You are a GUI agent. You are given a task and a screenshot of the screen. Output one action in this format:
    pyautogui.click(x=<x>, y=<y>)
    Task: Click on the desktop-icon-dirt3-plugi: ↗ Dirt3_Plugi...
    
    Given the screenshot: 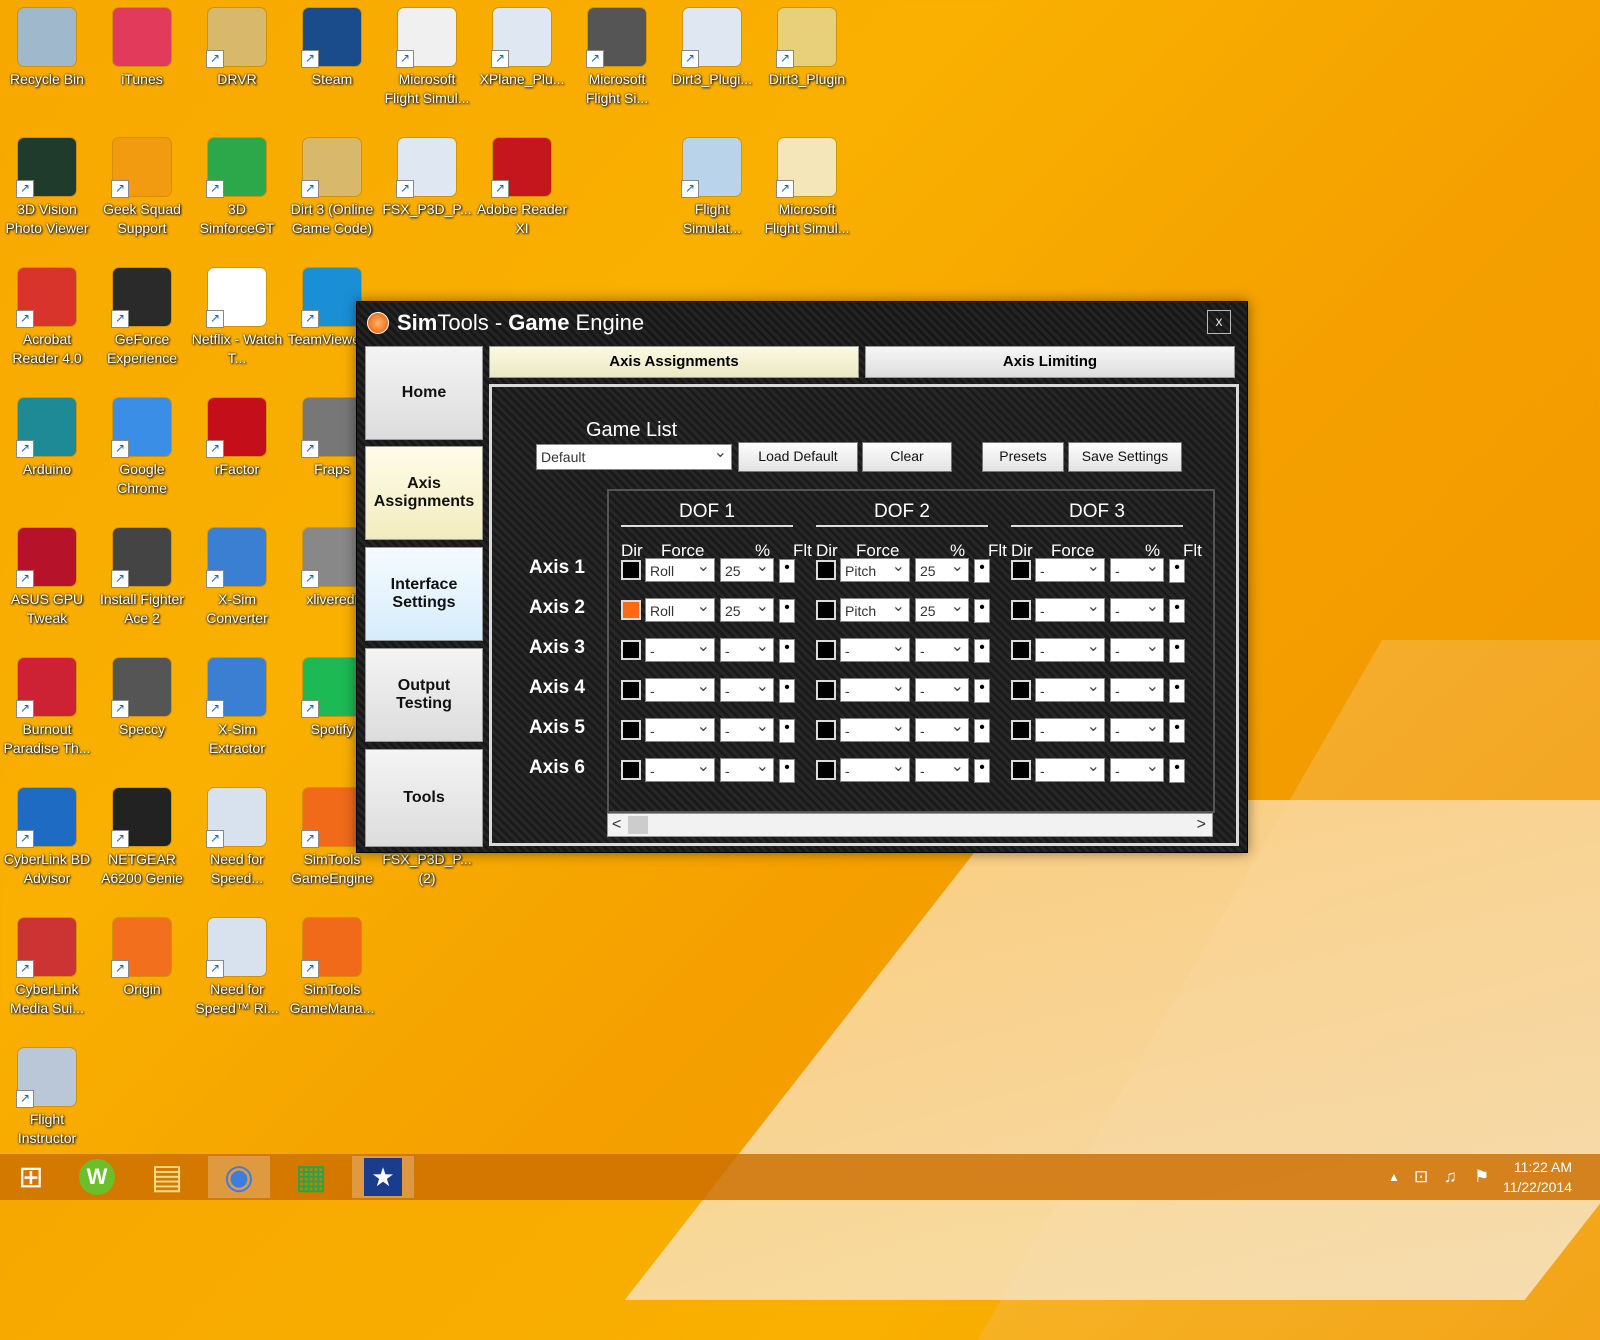 What is the action you would take?
    pyautogui.click(x=712, y=45)
    